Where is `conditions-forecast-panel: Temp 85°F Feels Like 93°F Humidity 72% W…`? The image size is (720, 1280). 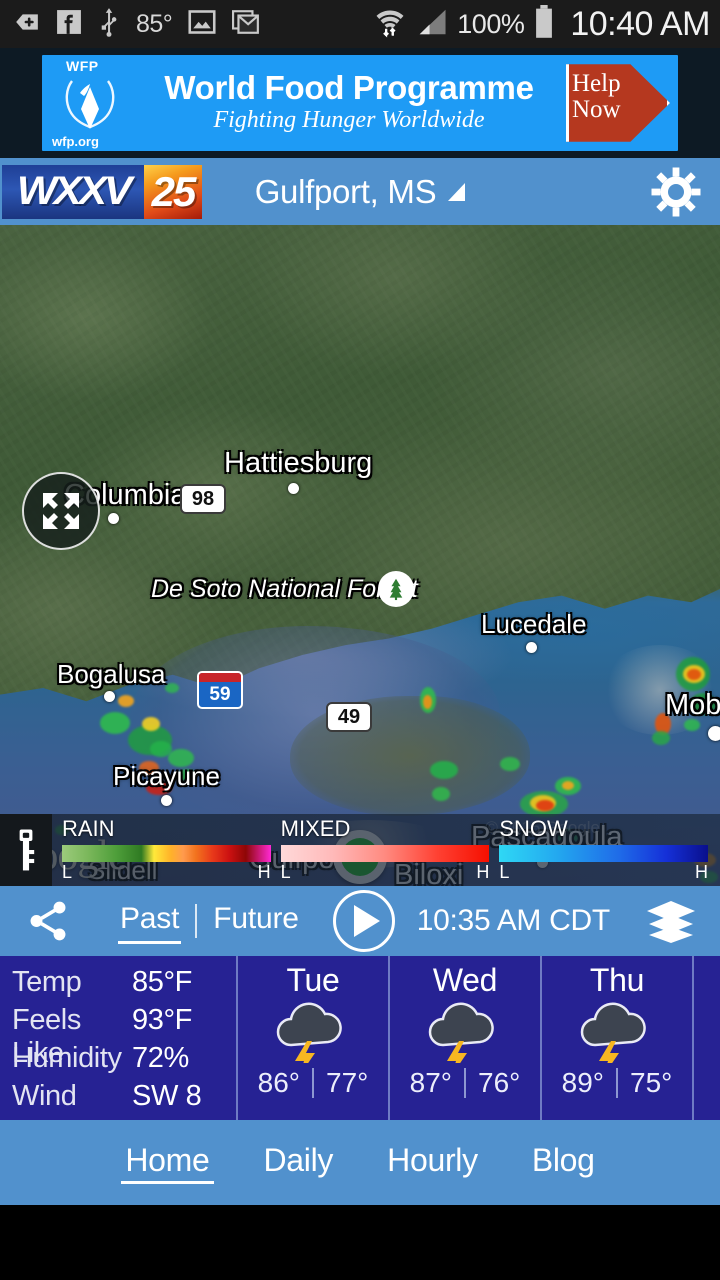
conditions-forecast-panel: Temp 85°F Feels Like 93°F Humidity 72% W… is located at coordinates (360, 1038).